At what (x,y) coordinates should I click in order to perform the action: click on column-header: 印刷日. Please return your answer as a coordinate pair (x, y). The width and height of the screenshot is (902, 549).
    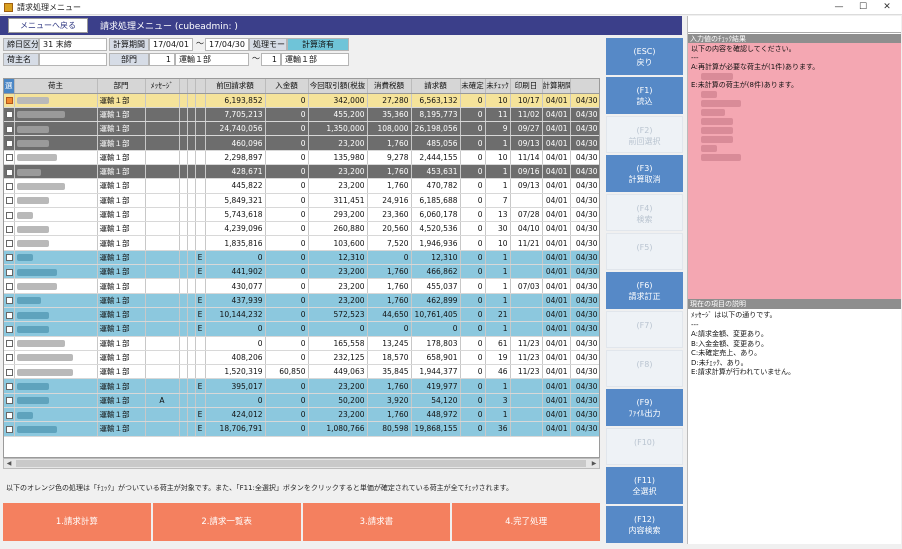
    Looking at the image, I should click on (526, 86).